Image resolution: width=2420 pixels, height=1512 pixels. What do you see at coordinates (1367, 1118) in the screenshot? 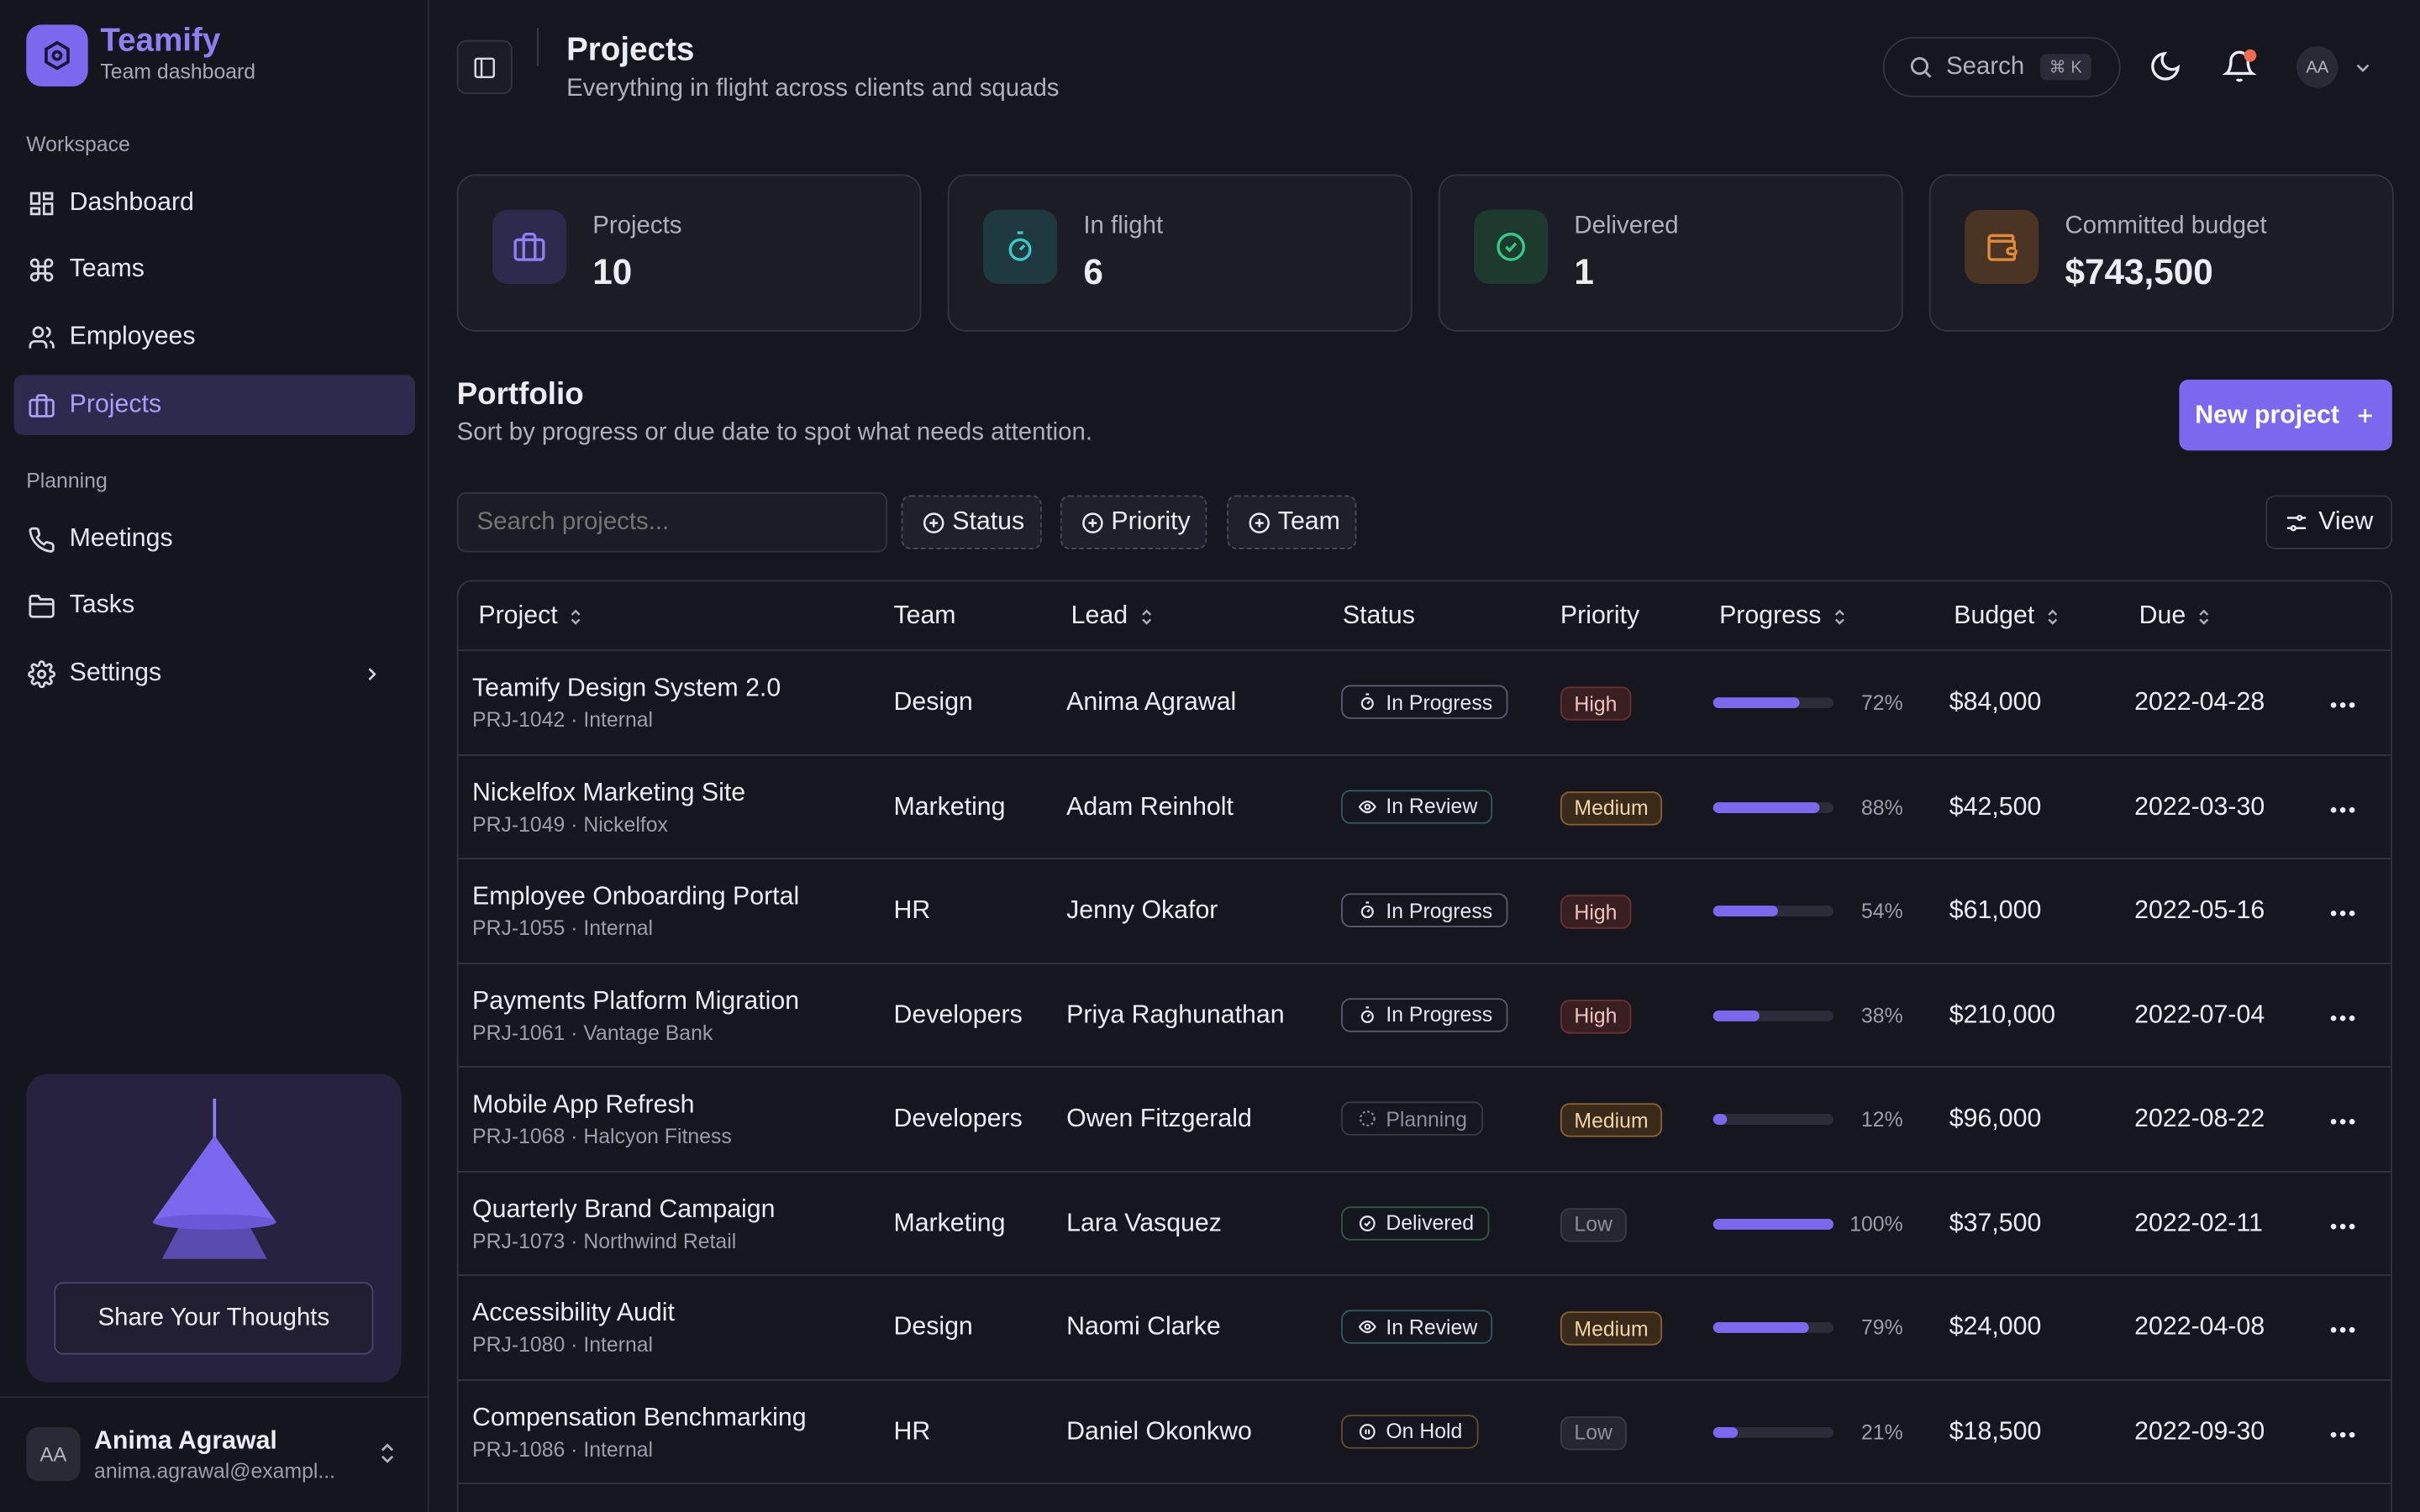
I see `dashed-circle-icon` at bounding box center [1367, 1118].